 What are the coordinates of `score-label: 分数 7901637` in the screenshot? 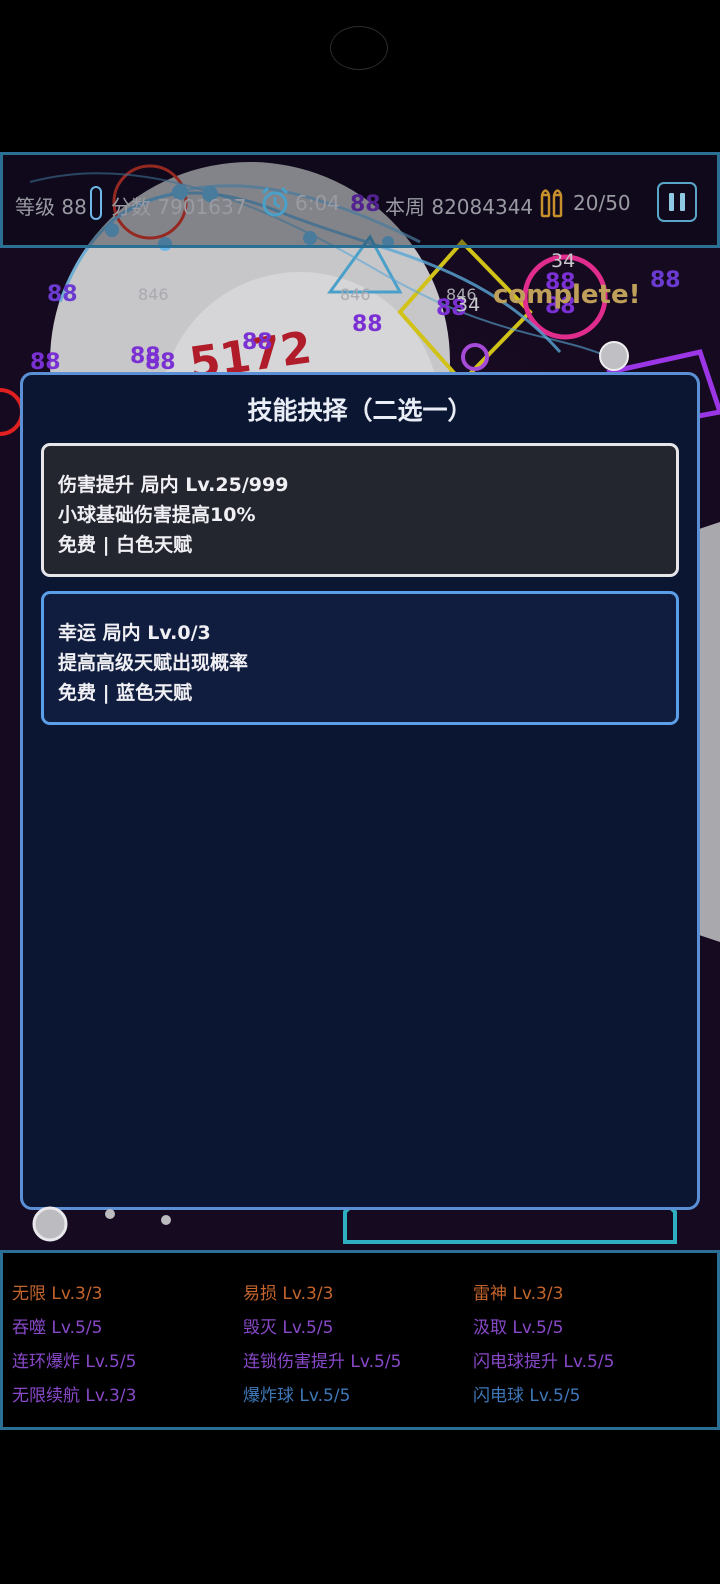 It's located at (179, 207).